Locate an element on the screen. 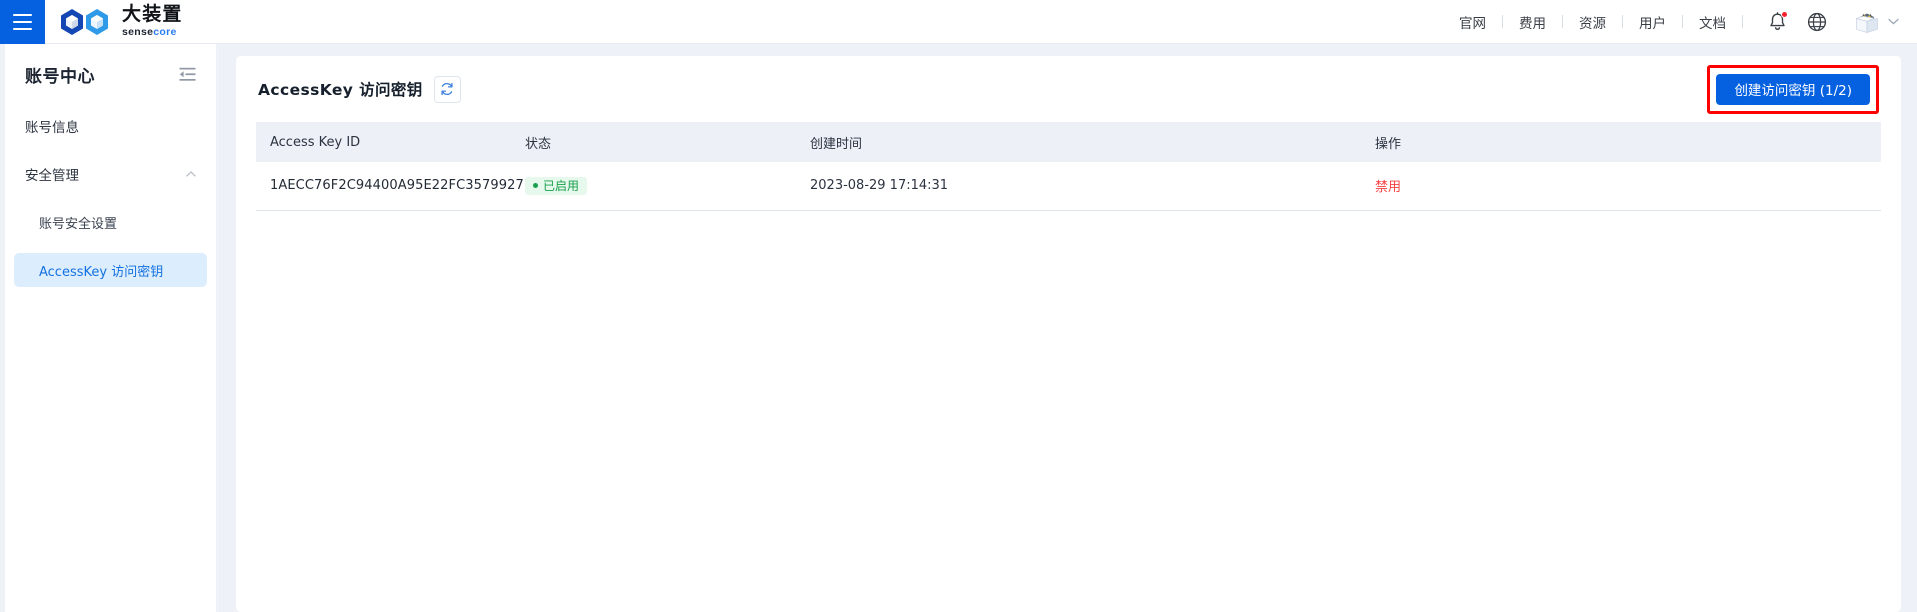 This screenshot has height=612, width=1917. top-nav-links: 官网 费用 资源 用户 文档 is located at coordinates (1680, 22).